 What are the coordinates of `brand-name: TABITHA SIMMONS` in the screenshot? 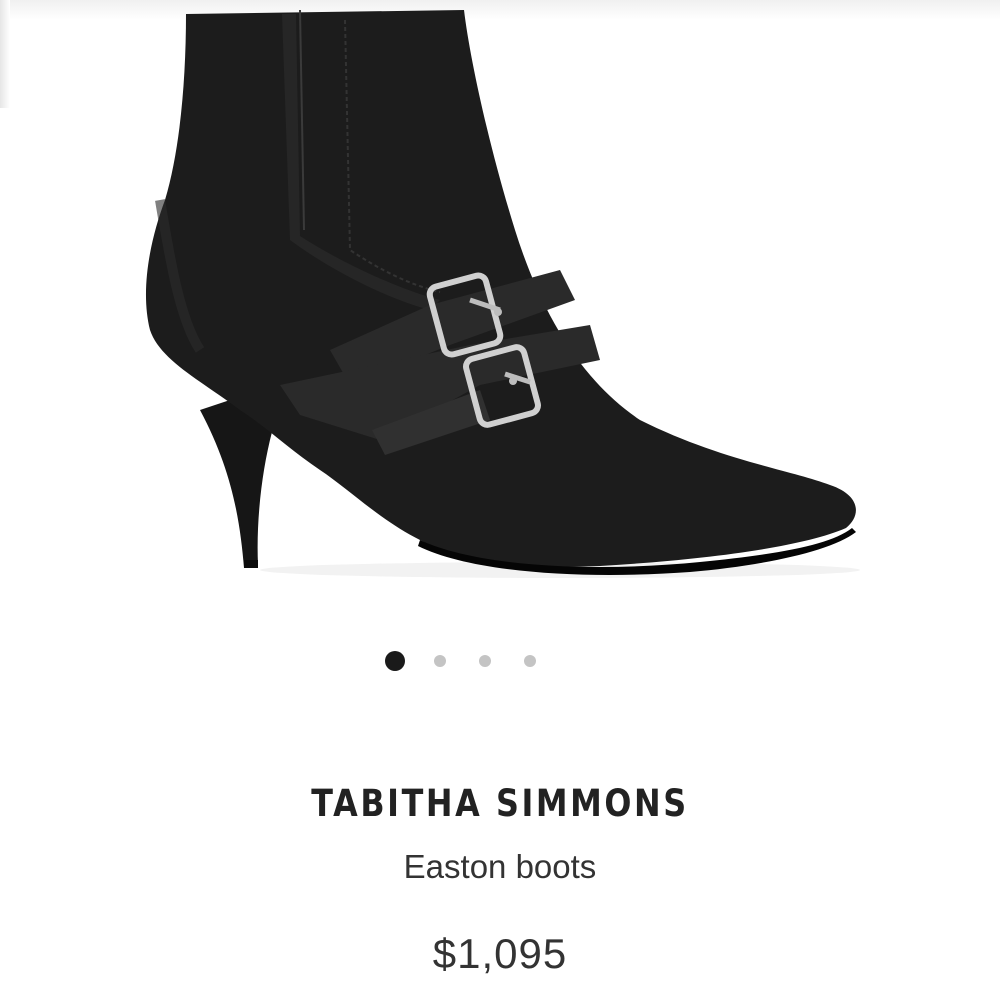 It's located at (500, 803).